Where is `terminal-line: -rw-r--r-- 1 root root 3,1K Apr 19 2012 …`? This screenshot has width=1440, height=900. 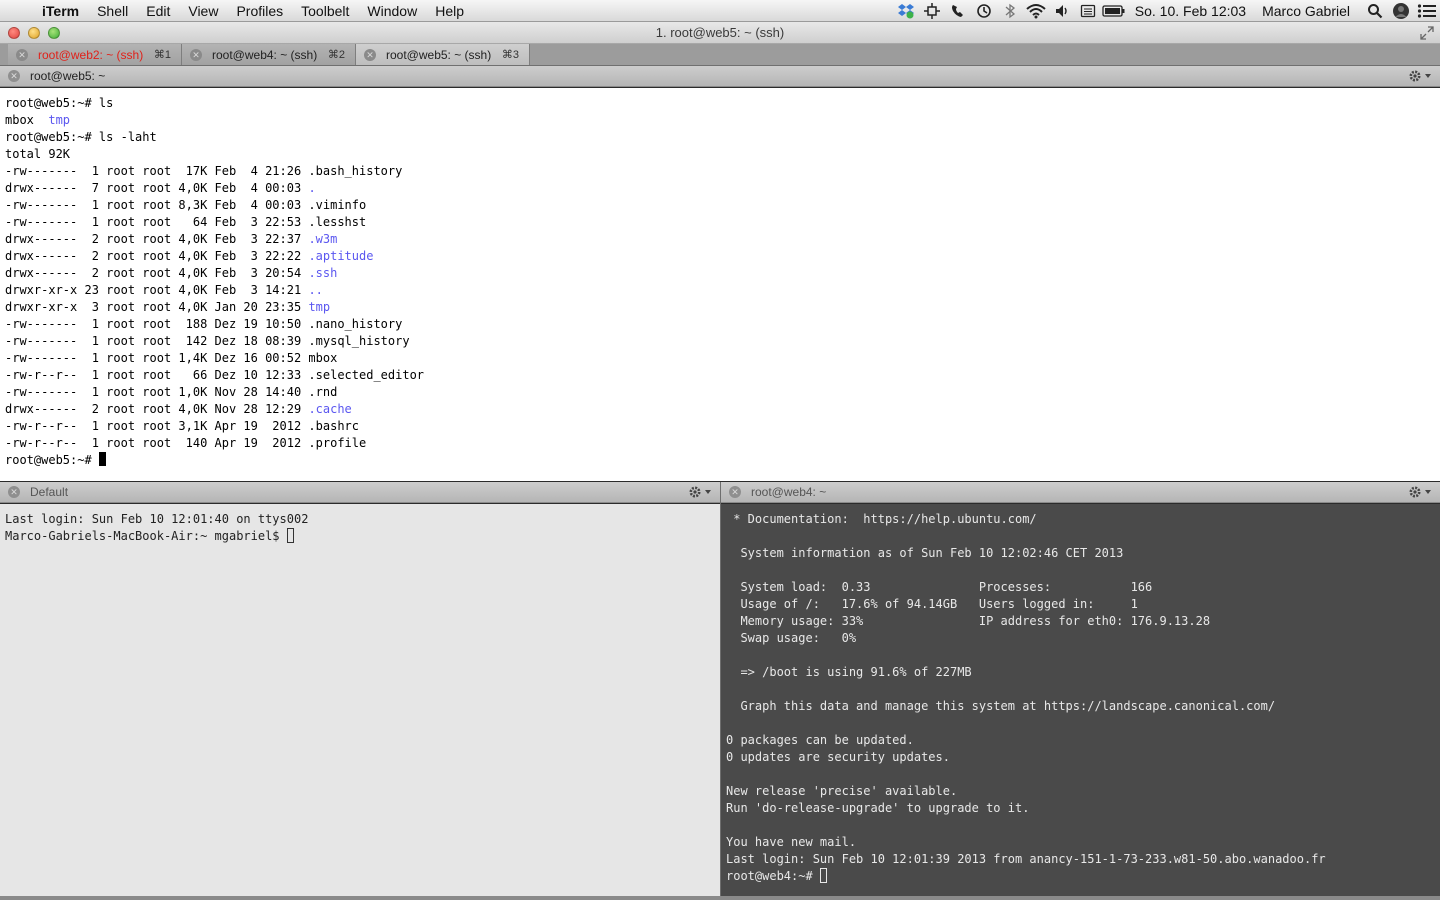 terminal-line: -rw-r--r-- 1 root root 3,1K Apr 19 2012 … is located at coordinates (182, 426).